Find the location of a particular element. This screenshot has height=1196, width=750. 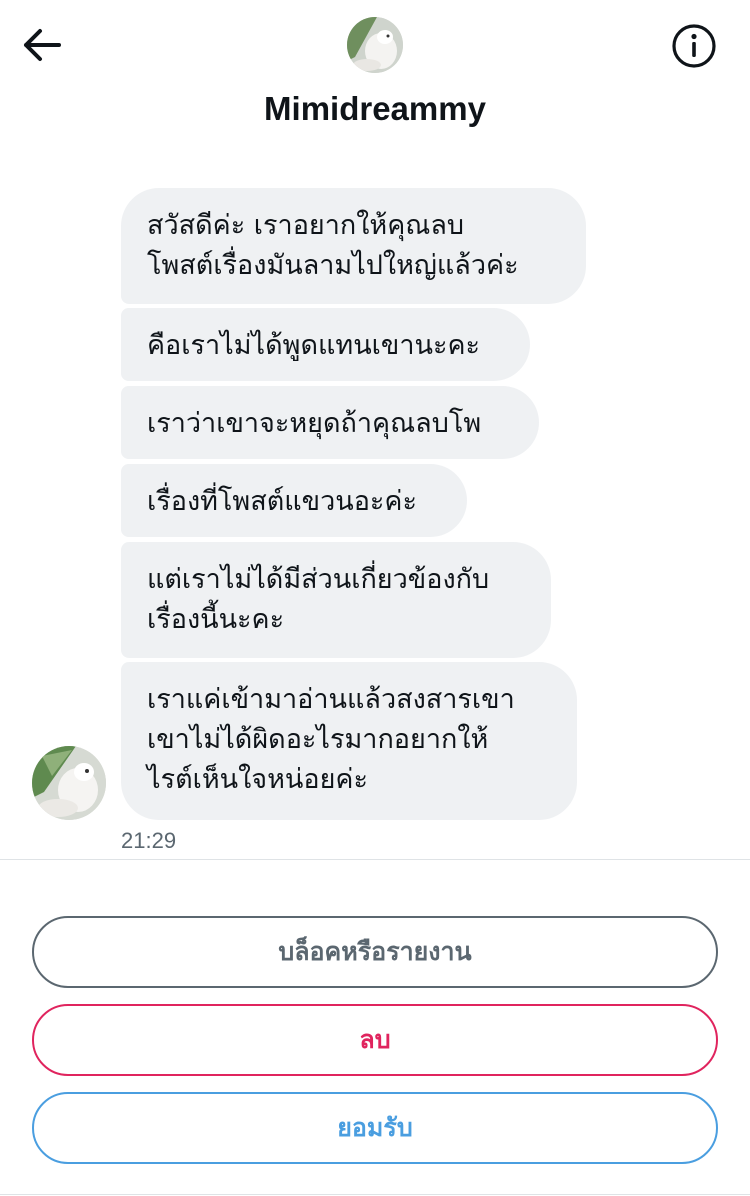

conversation-title: Mimidreammy is located at coordinates (375, 108).